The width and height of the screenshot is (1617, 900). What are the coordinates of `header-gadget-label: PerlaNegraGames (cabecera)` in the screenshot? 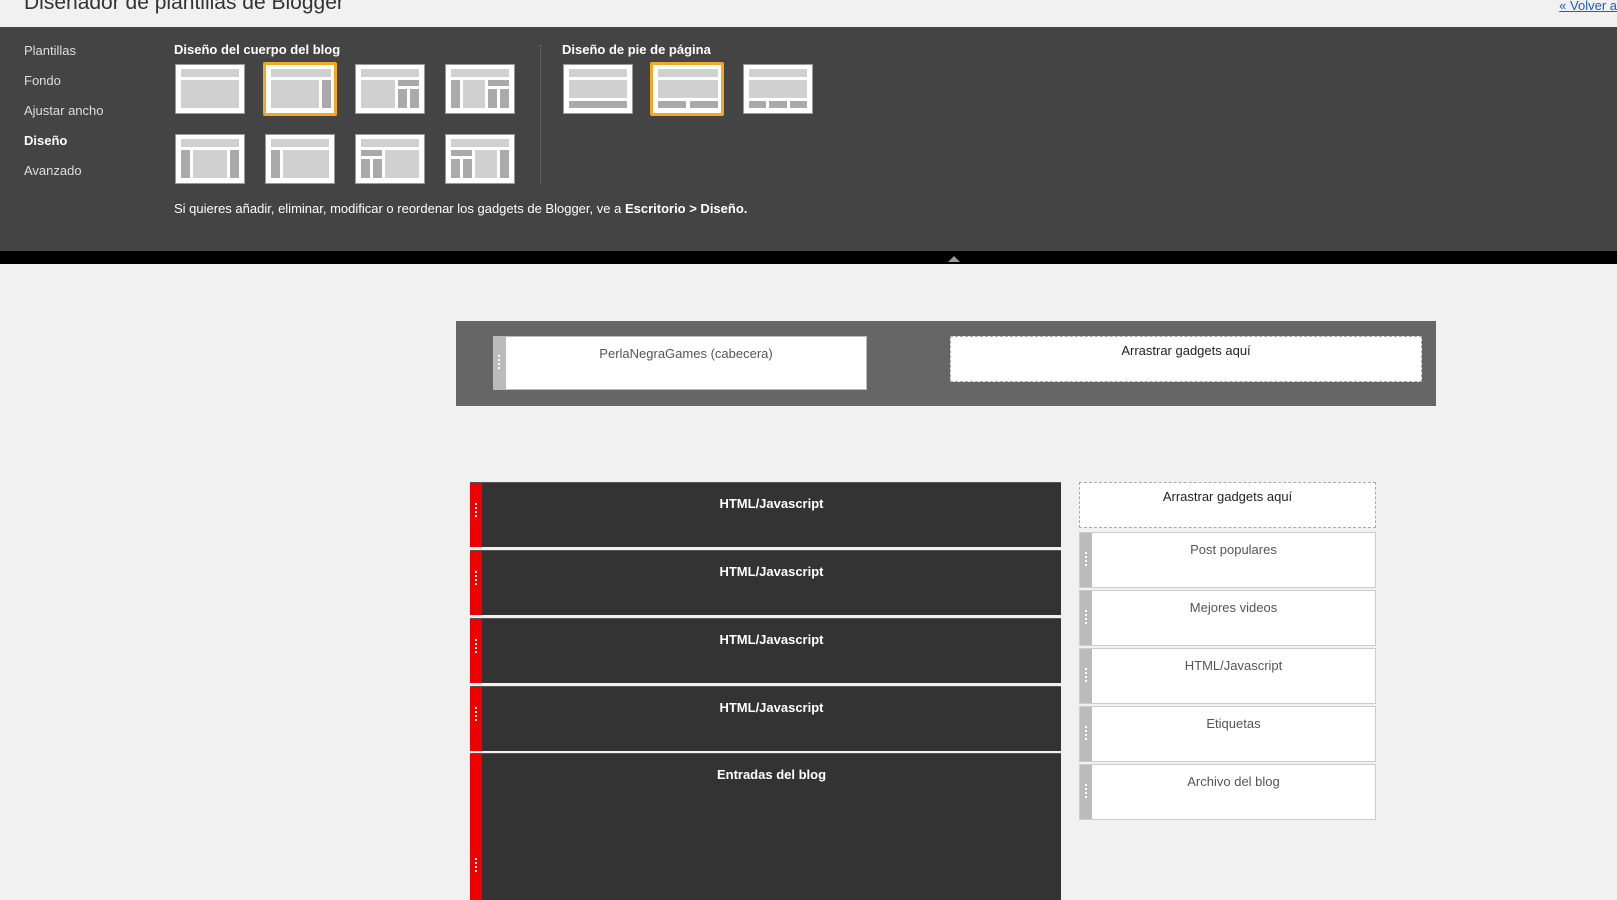 It's located at (686, 353).